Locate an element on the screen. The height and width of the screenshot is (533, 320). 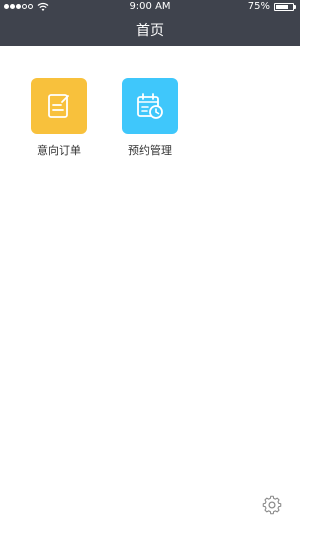
gear-icon is located at coordinates (272, 505).